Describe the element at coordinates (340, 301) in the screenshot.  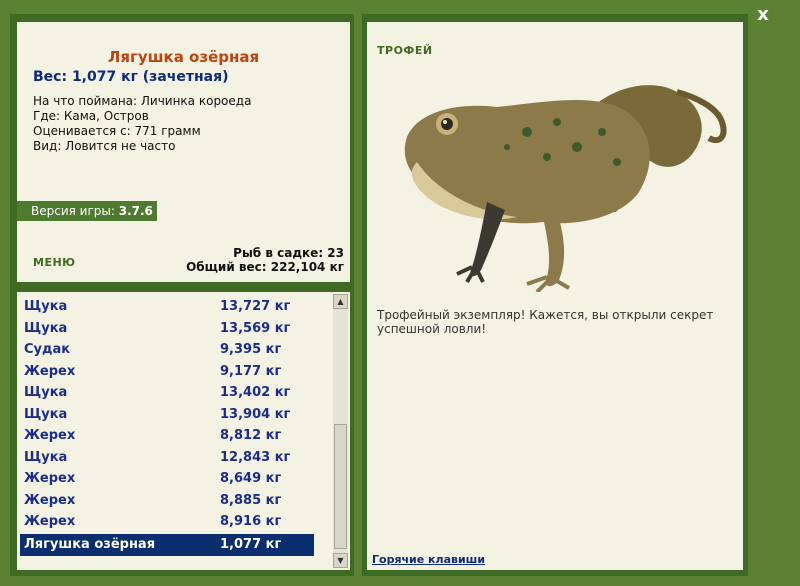
I see `scroll-up-icon: ▲` at that location.